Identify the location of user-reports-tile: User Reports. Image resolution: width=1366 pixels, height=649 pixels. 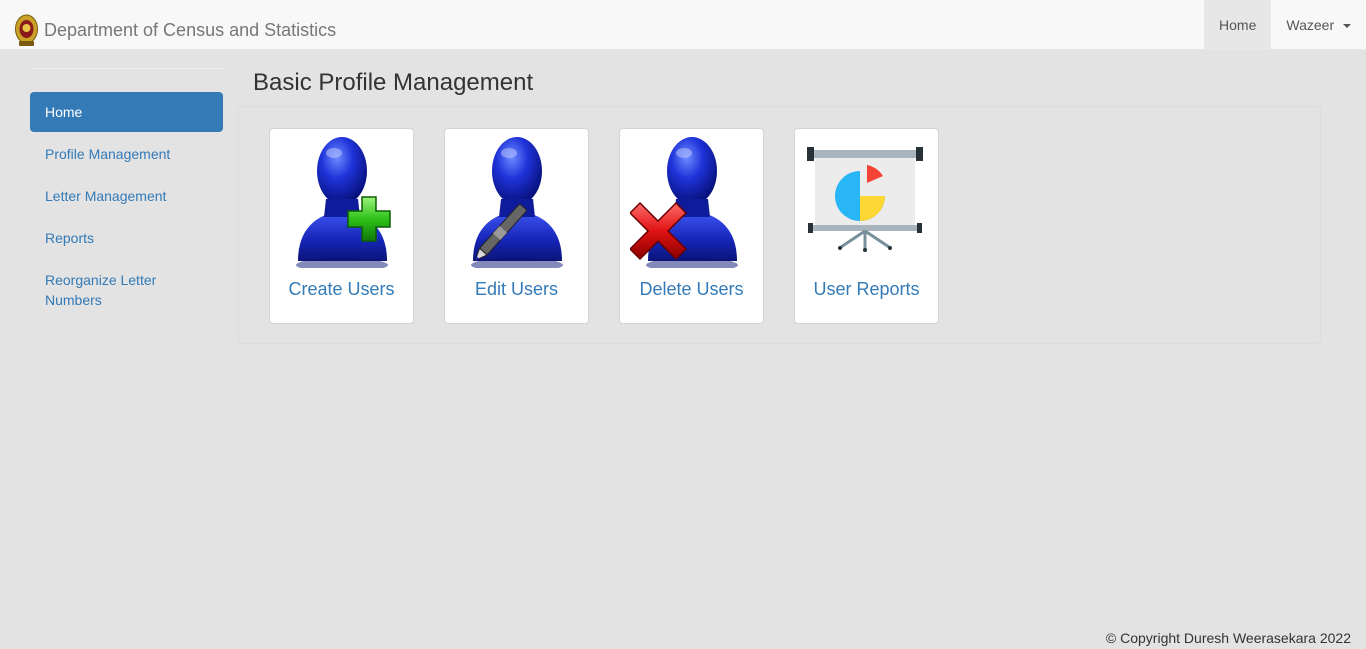
(866, 226).